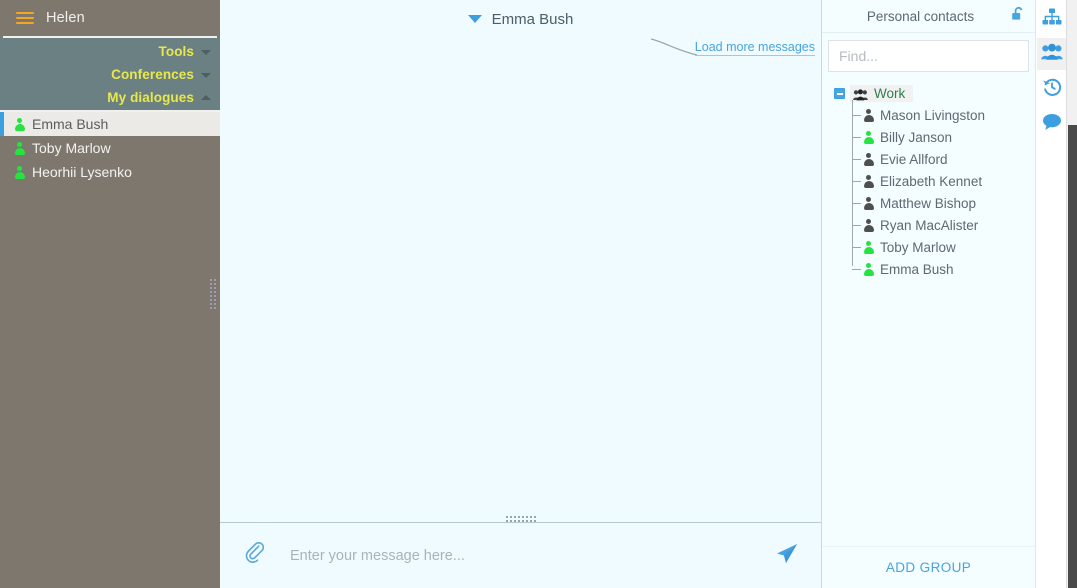  I want to click on current-user-name: Helen, so click(65, 18).